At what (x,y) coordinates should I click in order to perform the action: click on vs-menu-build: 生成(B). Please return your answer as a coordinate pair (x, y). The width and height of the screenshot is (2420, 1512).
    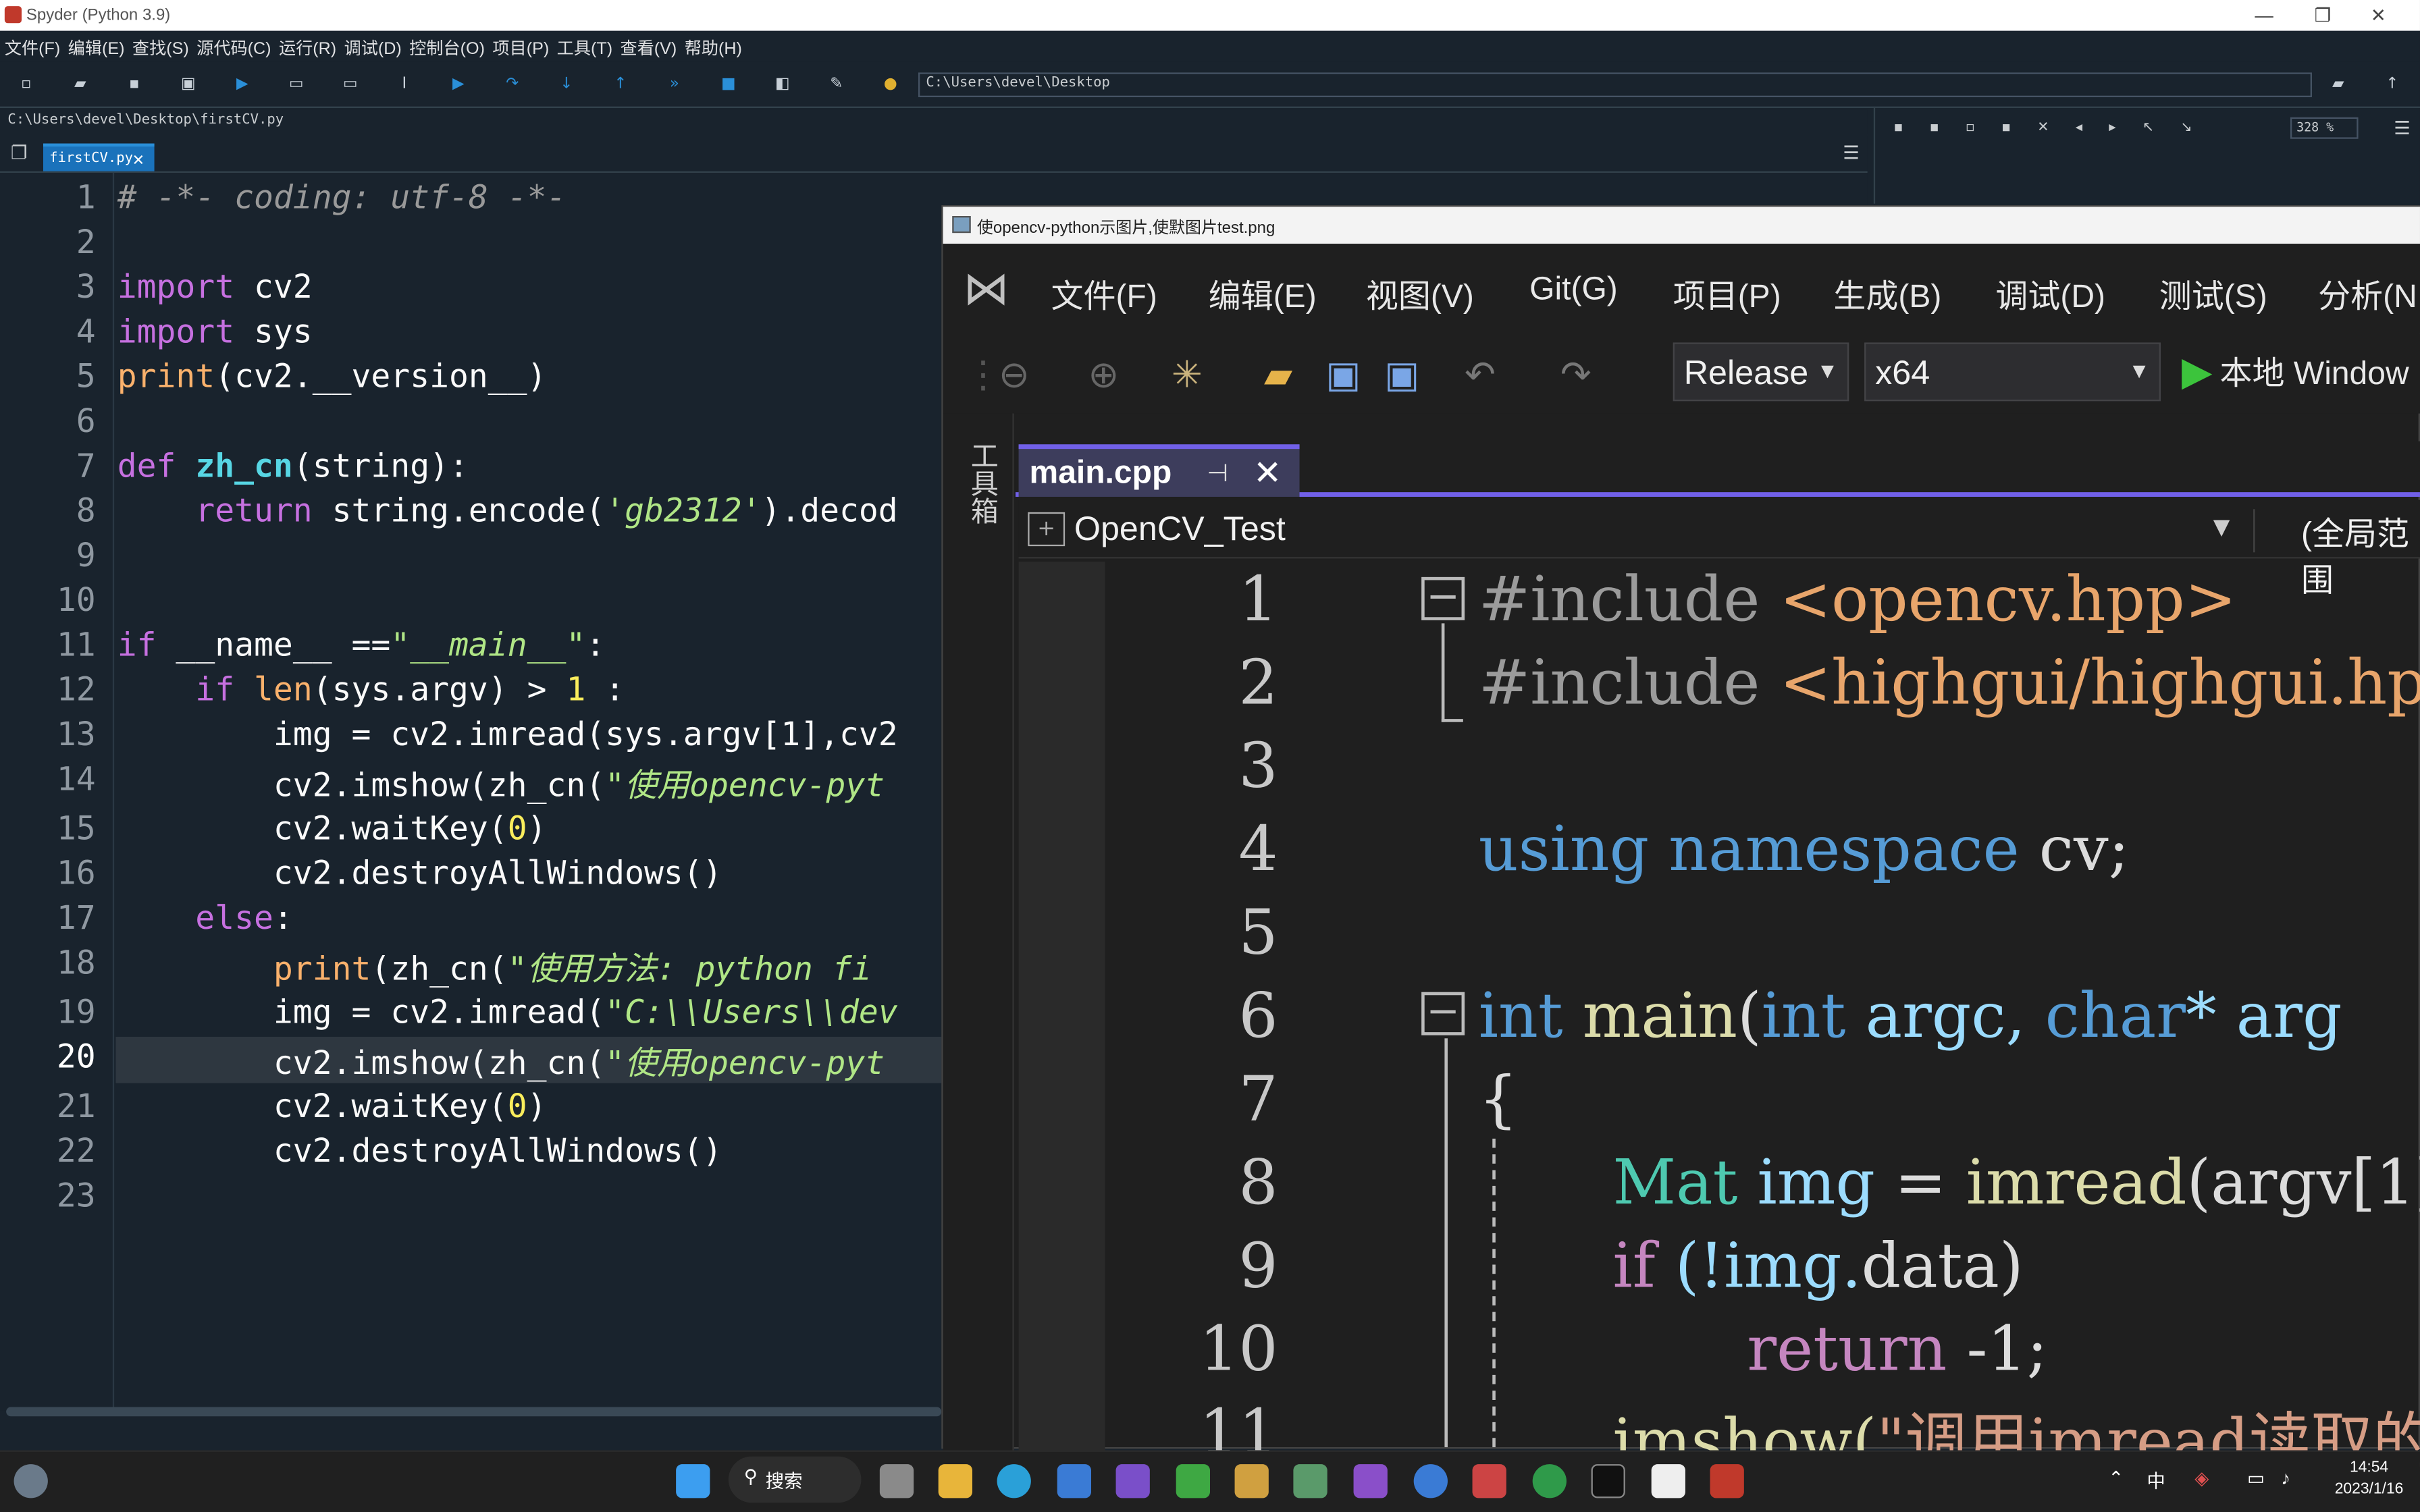
    Looking at the image, I should click on (1887, 294).